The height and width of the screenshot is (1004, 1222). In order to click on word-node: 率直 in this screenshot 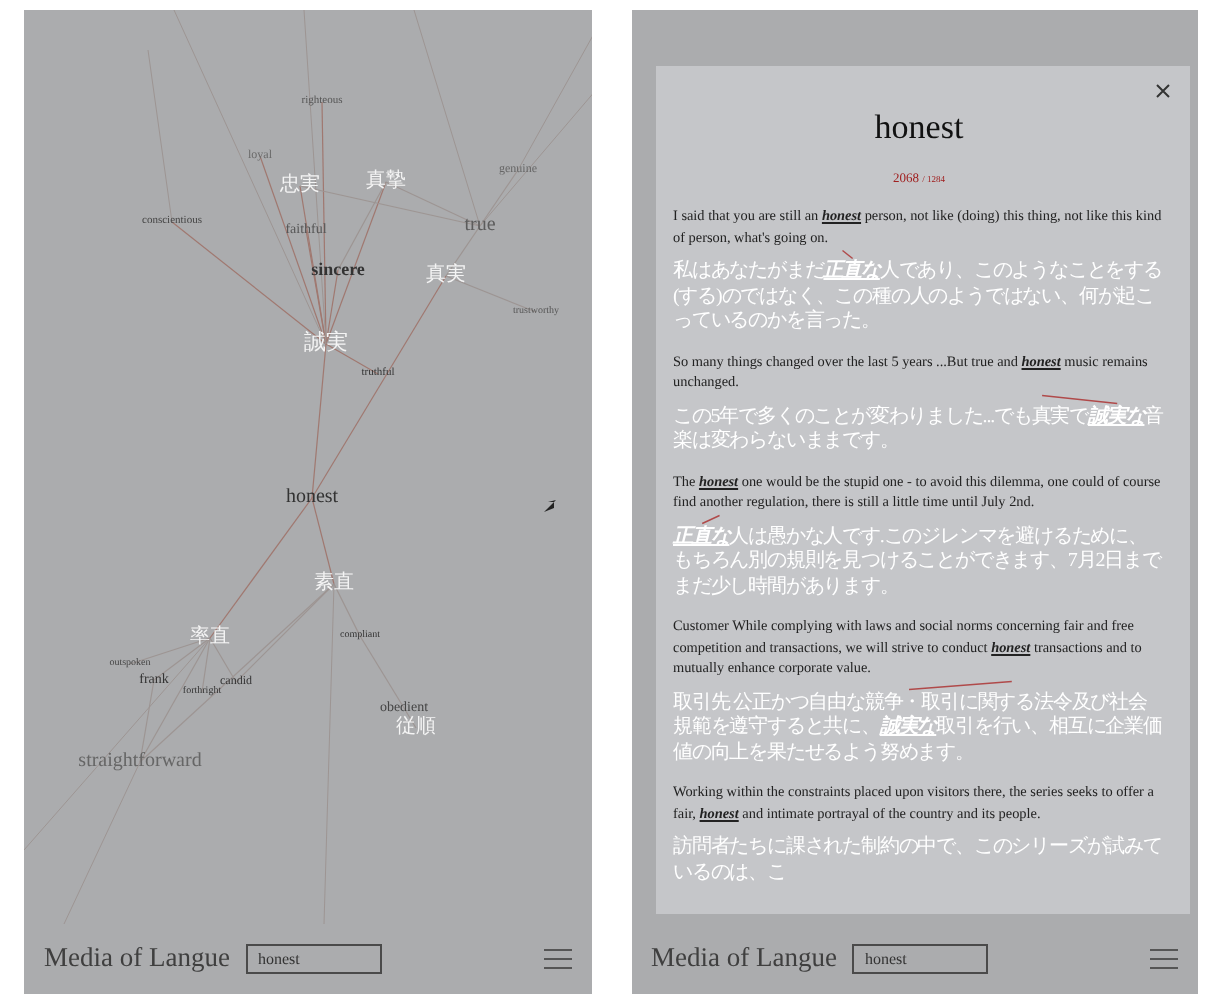, I will do `click(210, 638)`.